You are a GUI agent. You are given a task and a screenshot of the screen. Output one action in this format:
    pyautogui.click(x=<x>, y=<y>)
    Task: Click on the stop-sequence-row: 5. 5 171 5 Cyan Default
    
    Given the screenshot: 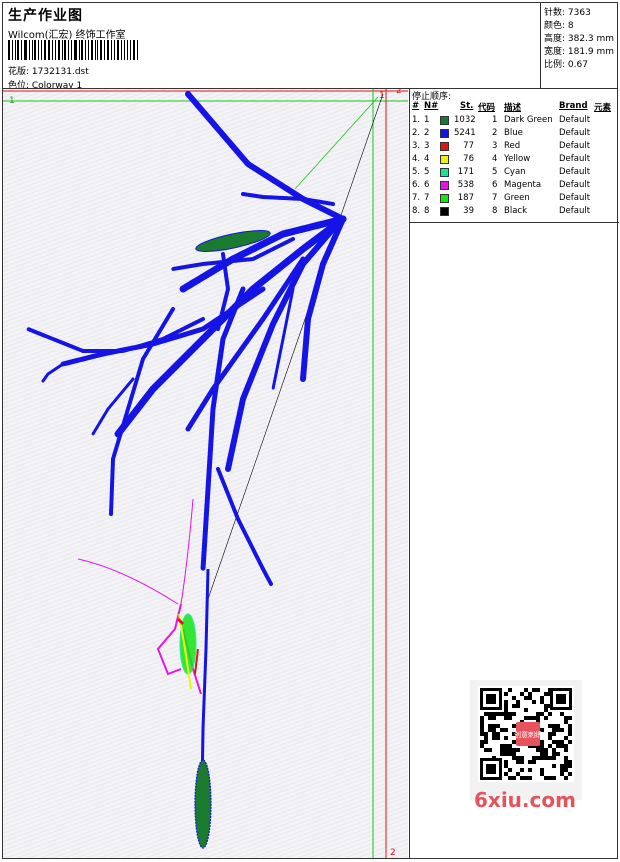 What is the action you would take?
    pyautogui.click(x=514, y=173)
    